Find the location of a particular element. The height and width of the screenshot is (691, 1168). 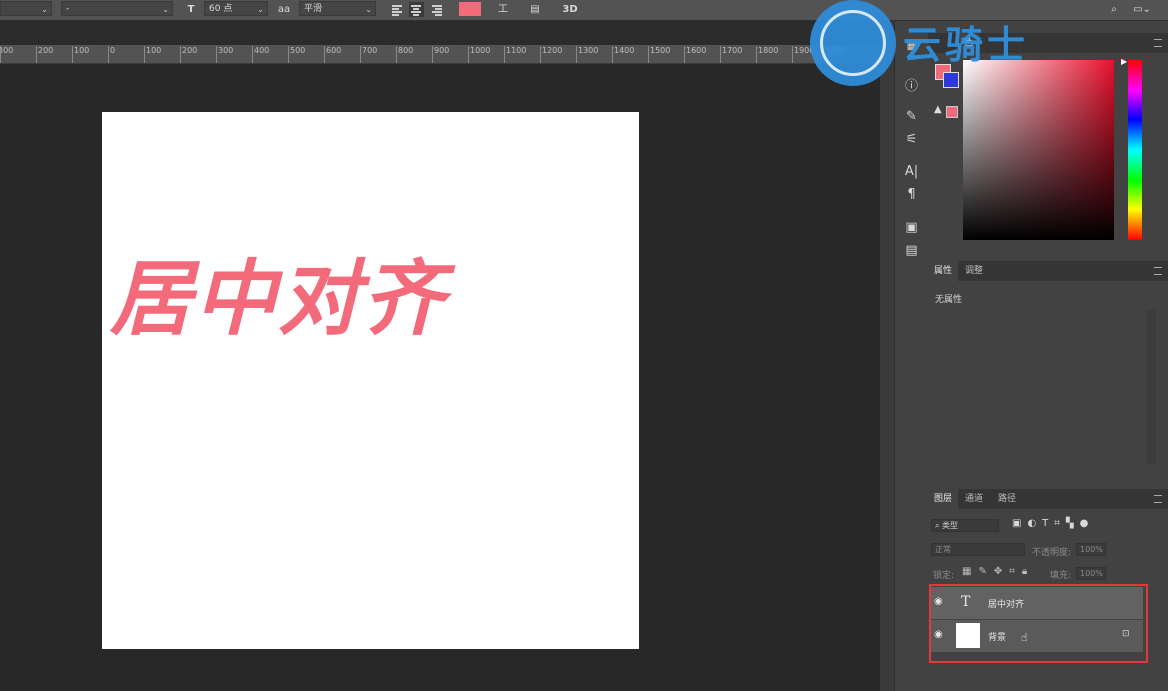

warp-text-icon: 工 is located at coordinates (503, 9).